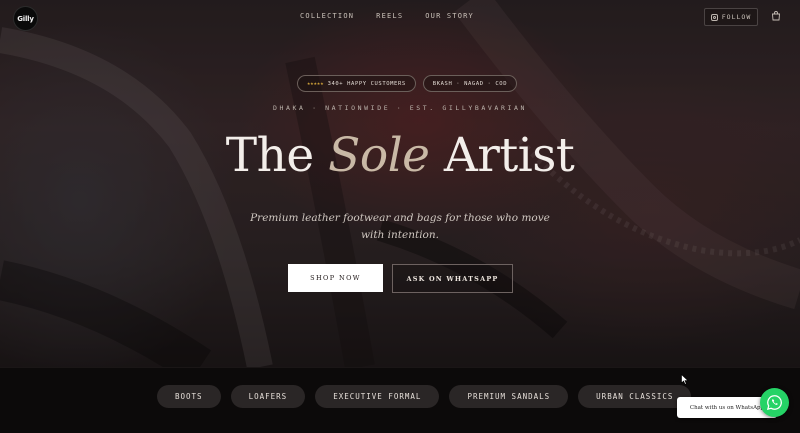  I want to click on nav-reels: REELS, so click(389, 16).